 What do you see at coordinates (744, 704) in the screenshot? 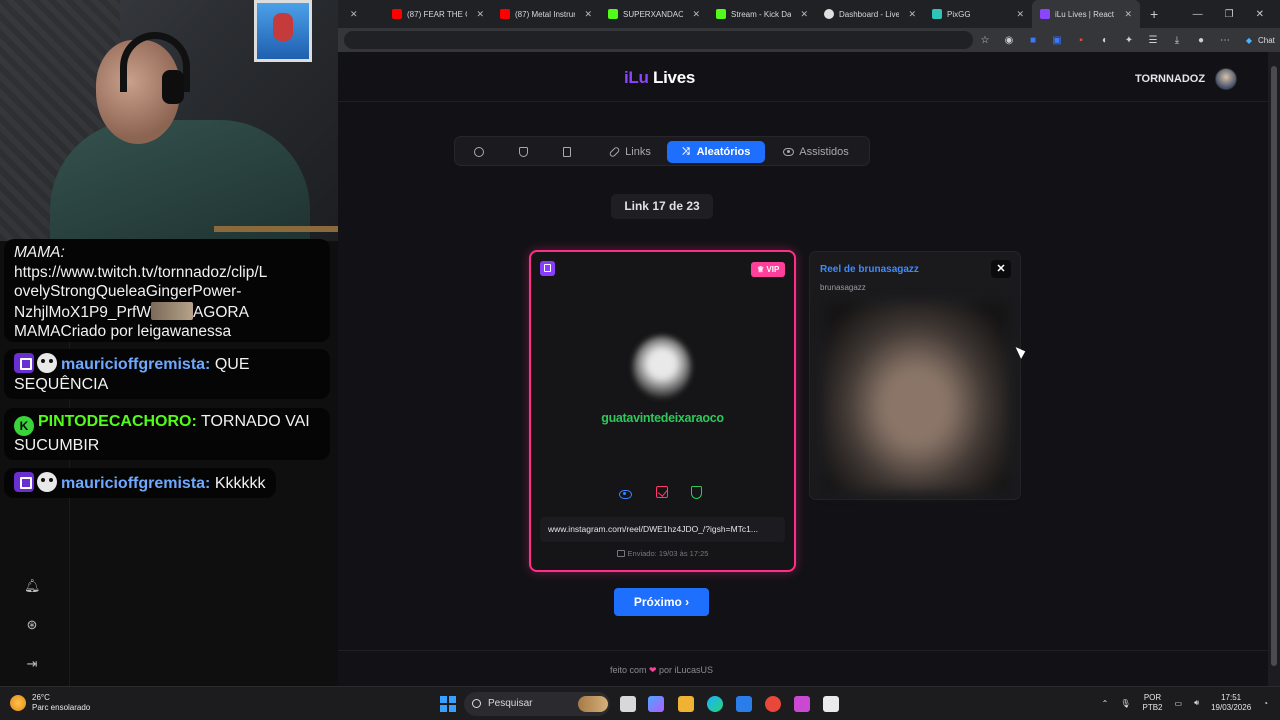
I see `photos-icon` at bounding box center [744, 704].